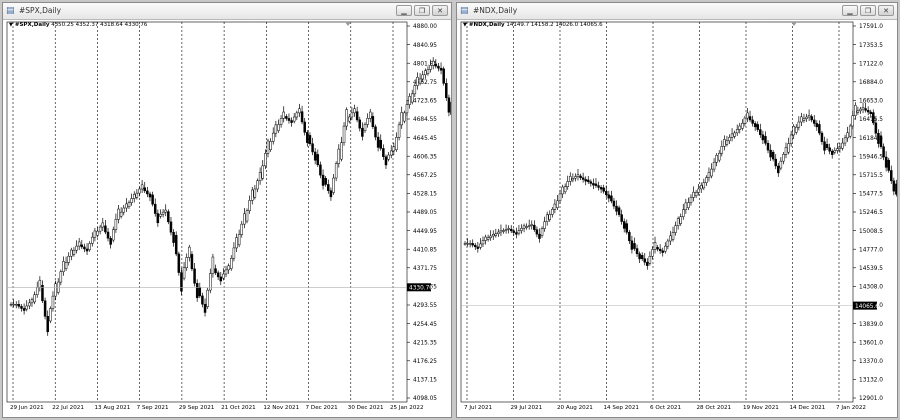 Image resolution: width=900 pixels, height=420 pixels. Describe the element at coordinates (871, 381) in the screenshot. I see `y-tick-label: 13132.0` at that location.